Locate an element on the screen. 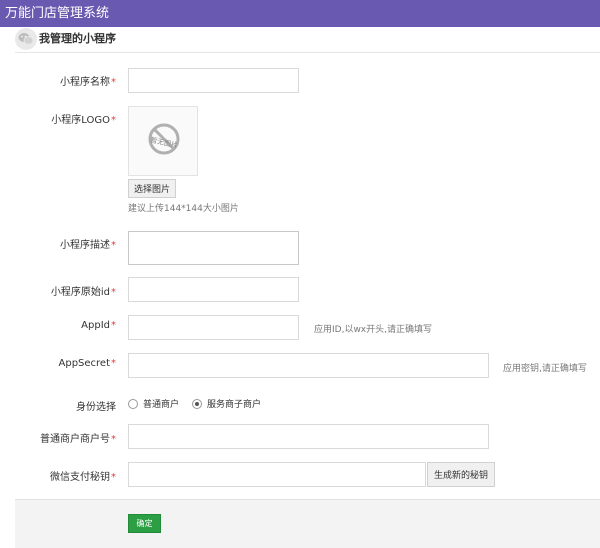  appsecret-label: AppSecret* is located at coordinates (87, 363).